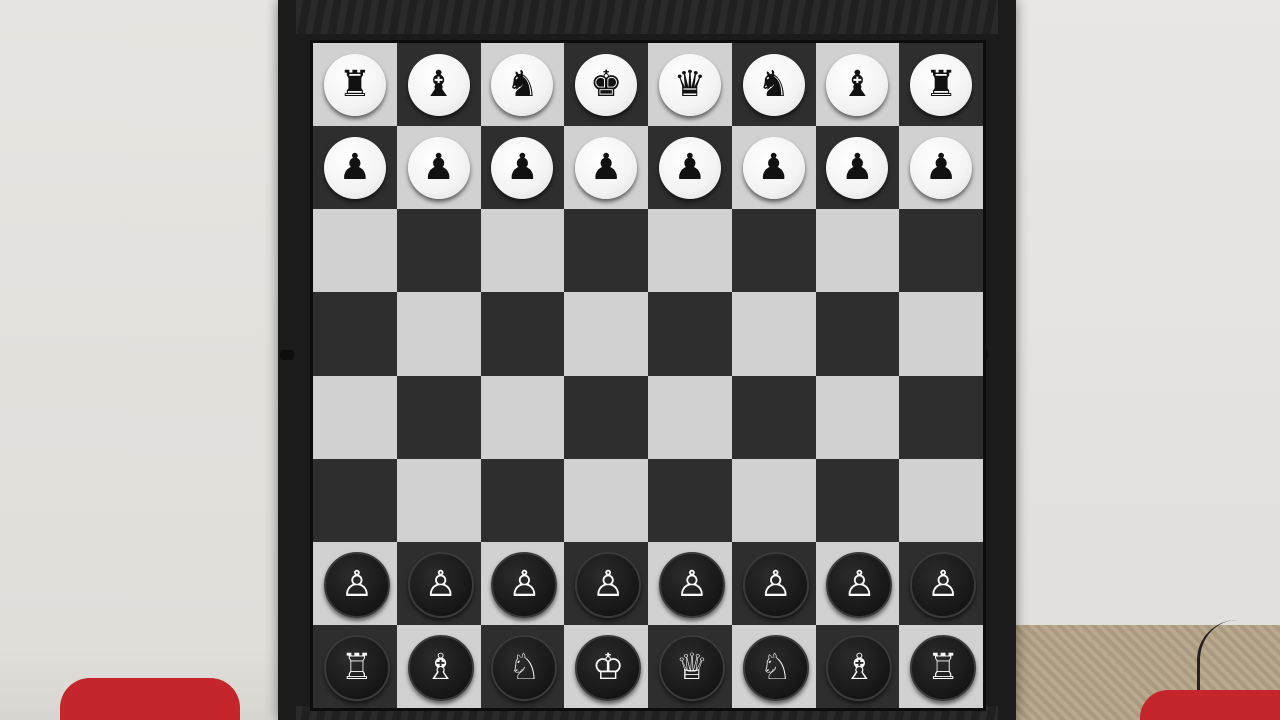 The width and height of the screenshot is (1280, 720). Describe the element at coordinates (773, 334) in the screenshot. I see `square-f5` at that location.